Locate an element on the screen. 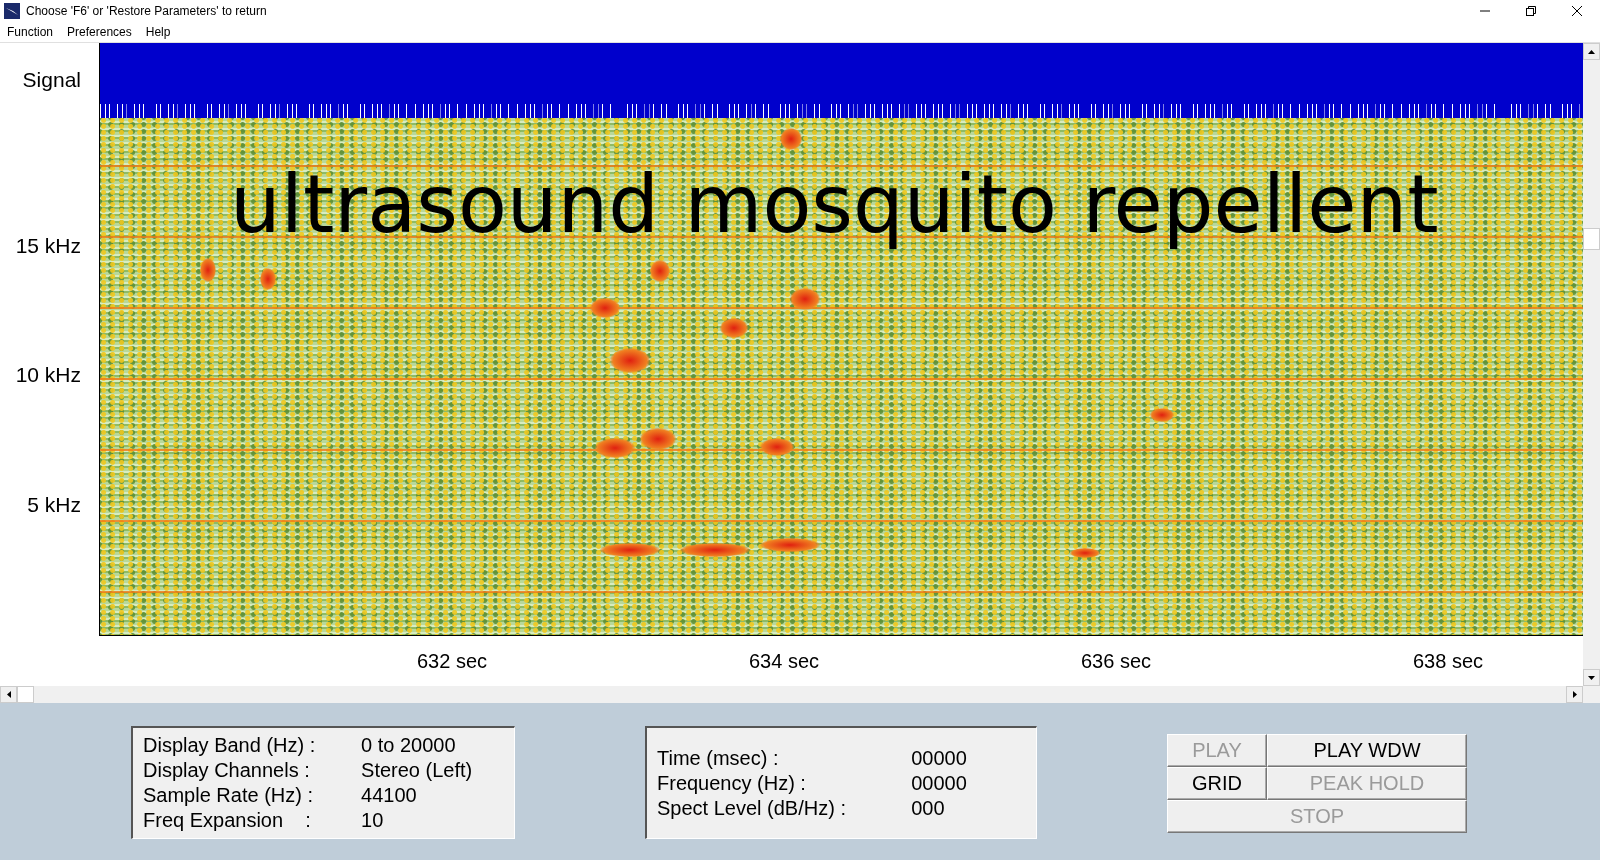 Image resolution: width=1600 pixels, height=860 pixels. info-value: 000 is located at coordinates (928, 808).